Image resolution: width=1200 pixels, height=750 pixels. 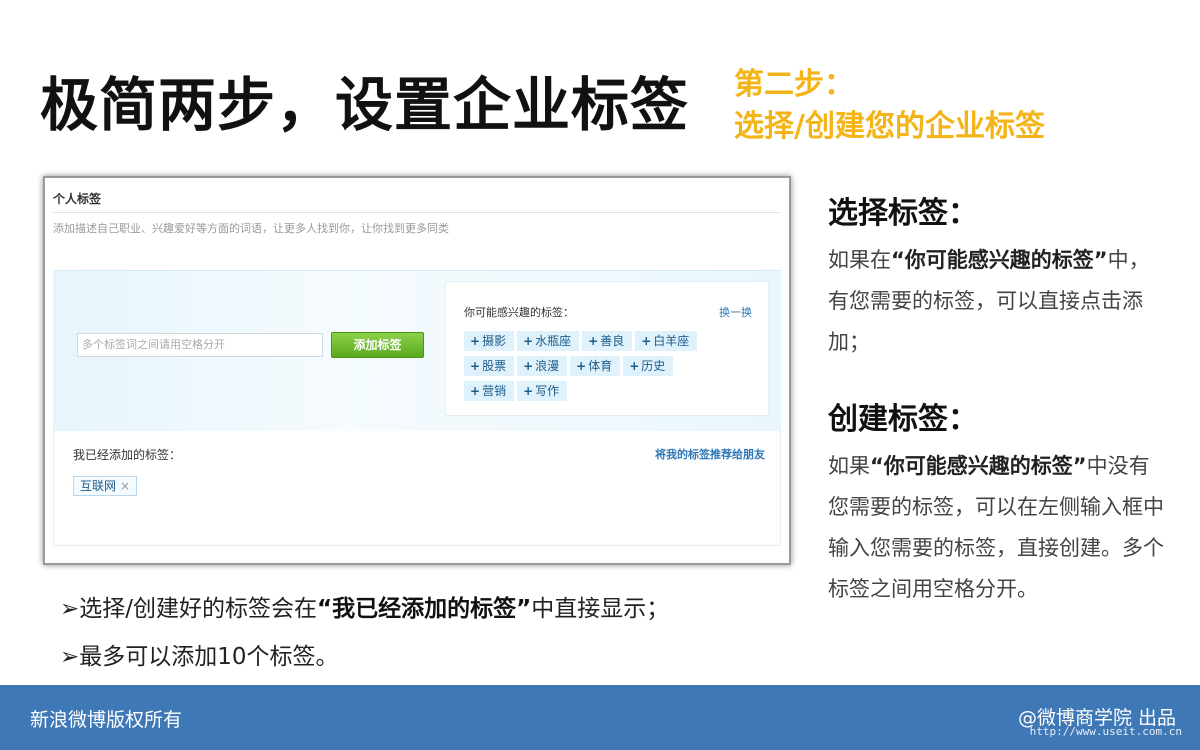 What do you see at coordinates (365, 105) in the screenshot?
I see `page-title: 极简两步，设置企业标签` at bounding box center [365, 105].